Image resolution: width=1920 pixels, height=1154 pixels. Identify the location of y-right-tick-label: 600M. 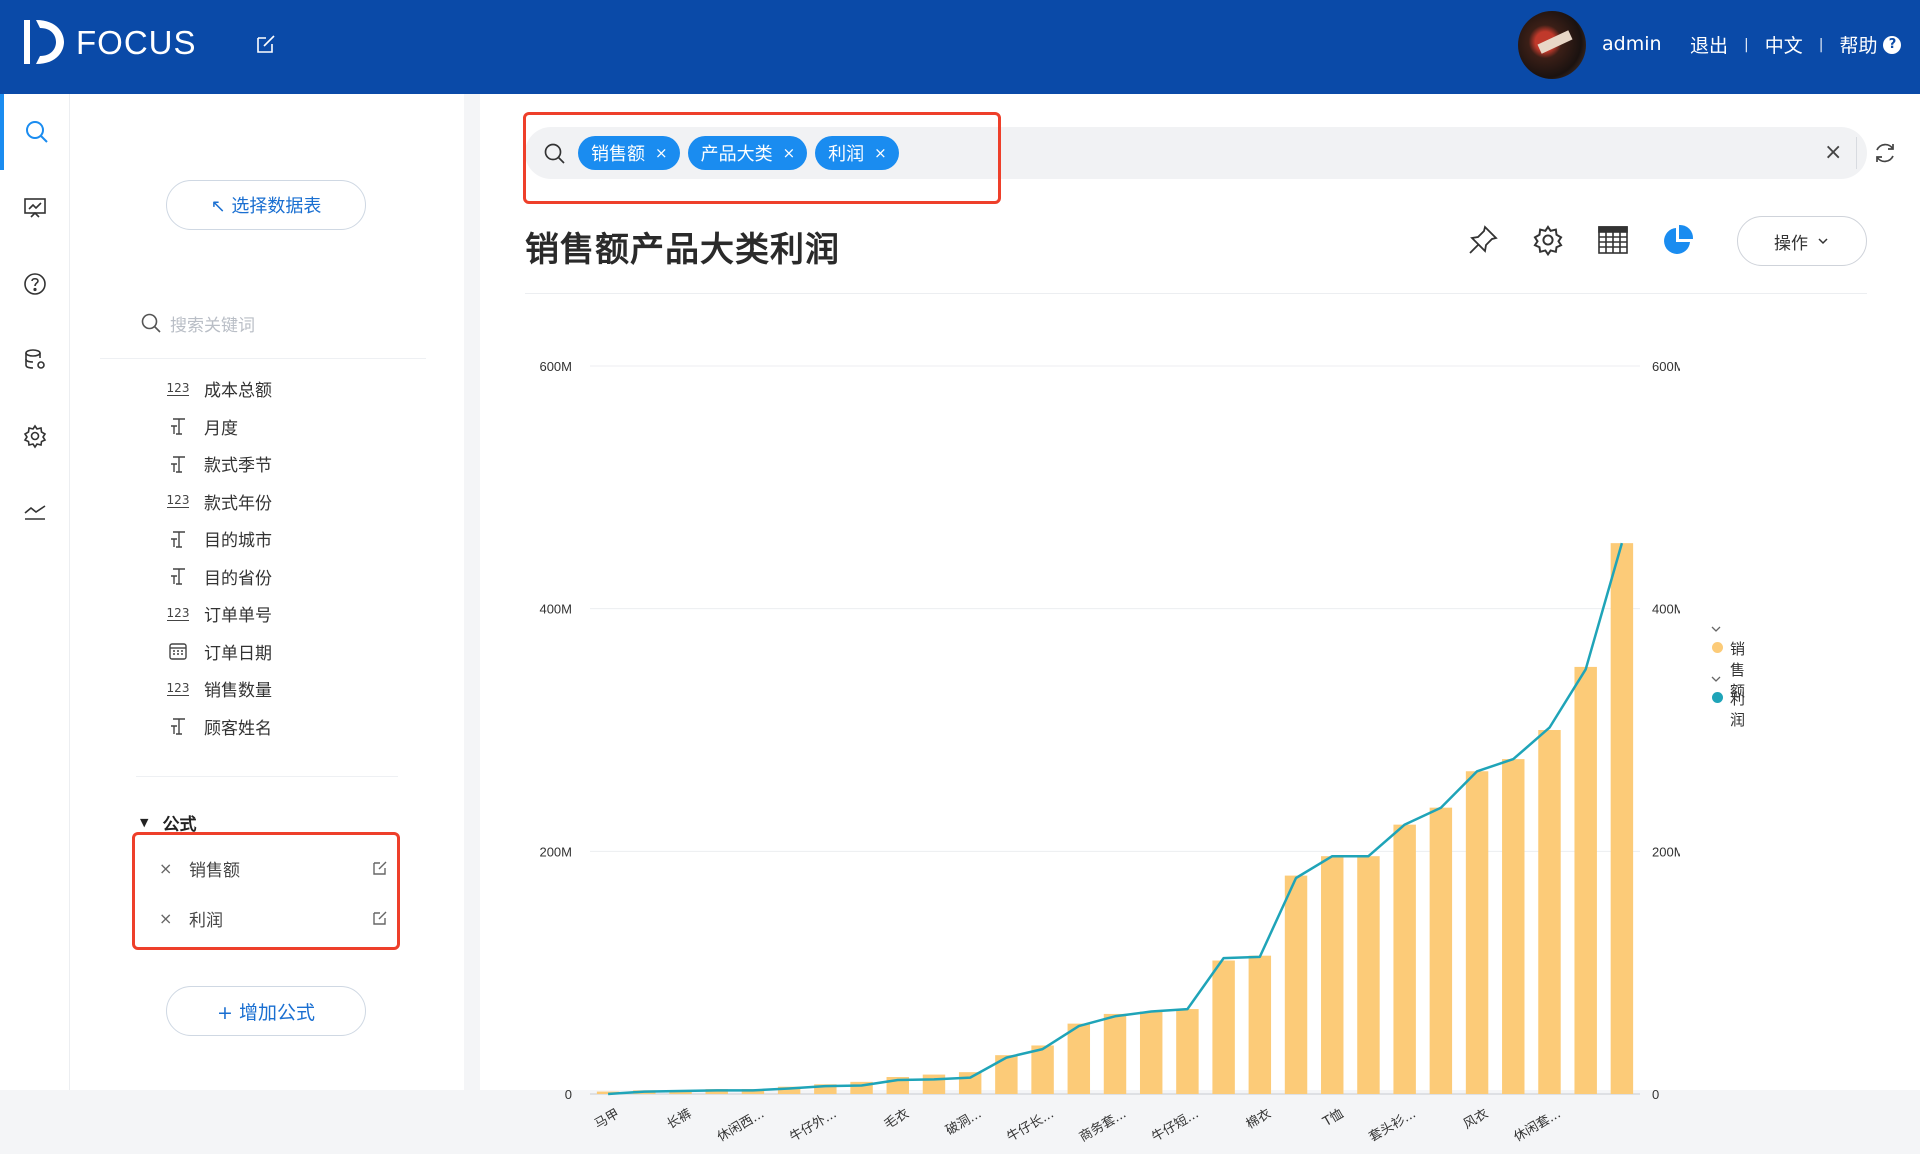
(1666, 366).